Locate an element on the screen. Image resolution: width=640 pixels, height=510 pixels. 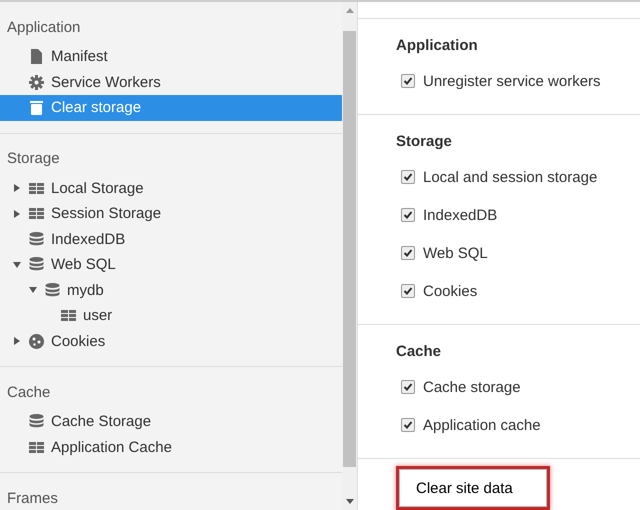
sidebar-item: IndexedDB is located at coordinates (171, 239).